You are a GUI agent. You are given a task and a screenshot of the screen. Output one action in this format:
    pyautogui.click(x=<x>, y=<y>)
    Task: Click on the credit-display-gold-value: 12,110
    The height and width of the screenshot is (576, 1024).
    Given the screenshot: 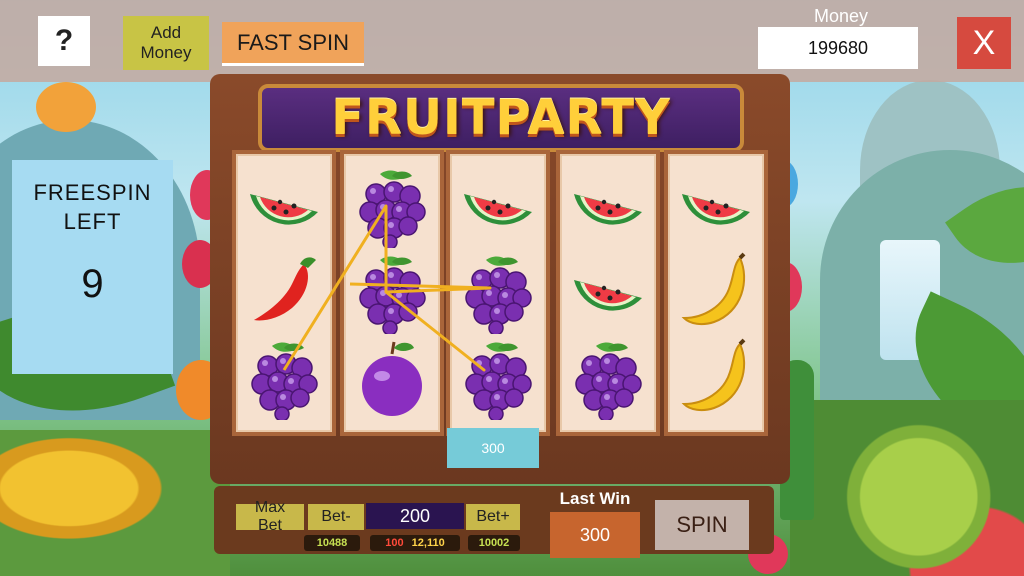 What is the action you would take?
    pyautogui.click(x=428, y=543)
    